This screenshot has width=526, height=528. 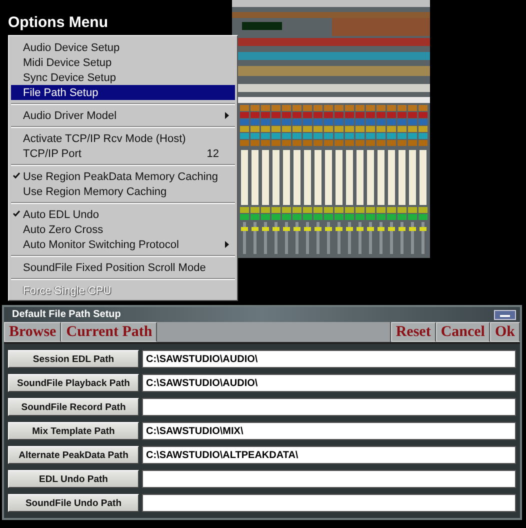 I want to click on path-button: Session EDL Path, so click(x=73, y=359).